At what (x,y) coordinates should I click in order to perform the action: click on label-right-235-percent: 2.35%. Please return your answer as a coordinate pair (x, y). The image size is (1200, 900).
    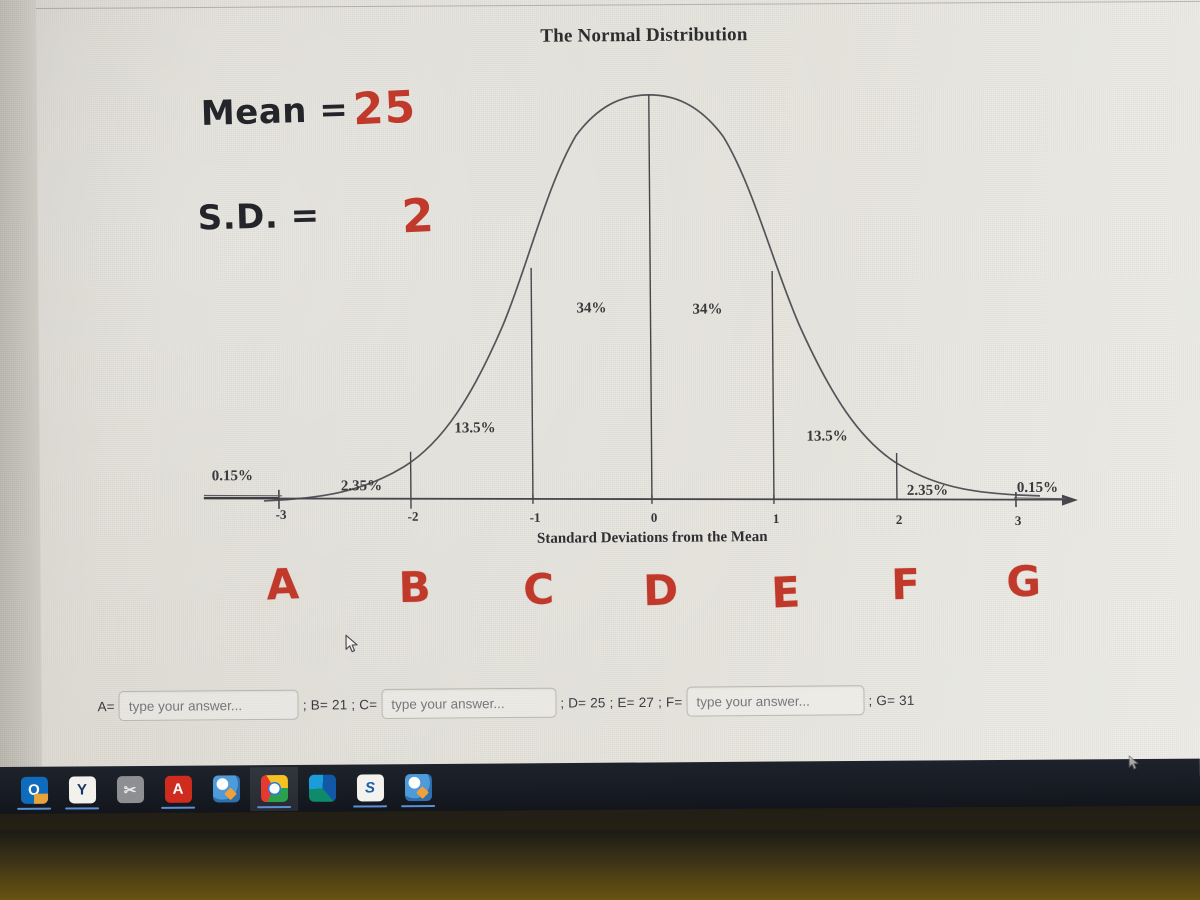
    Looking at the image, I should click on (927, 490).